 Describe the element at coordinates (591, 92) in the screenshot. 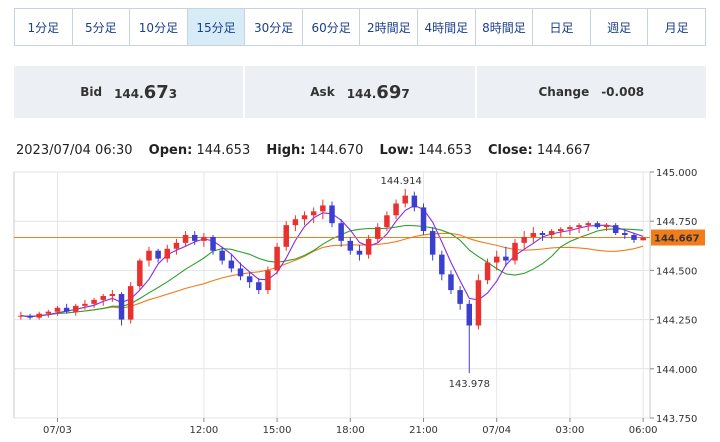

I see `change-cell: Change -0.008` at that location.